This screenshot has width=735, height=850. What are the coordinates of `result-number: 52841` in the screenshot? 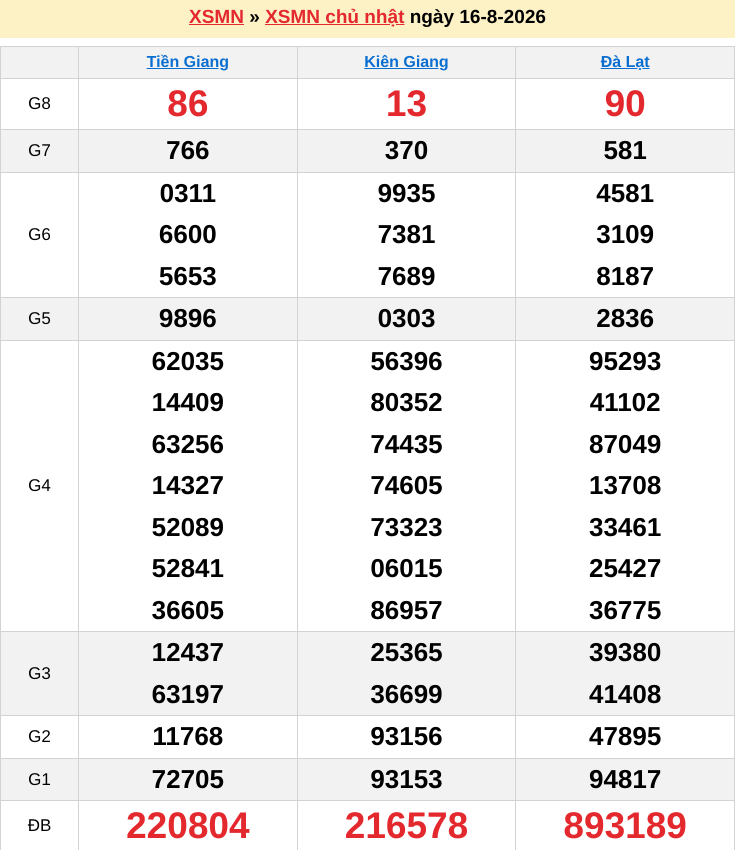 It's located at (187, 568).